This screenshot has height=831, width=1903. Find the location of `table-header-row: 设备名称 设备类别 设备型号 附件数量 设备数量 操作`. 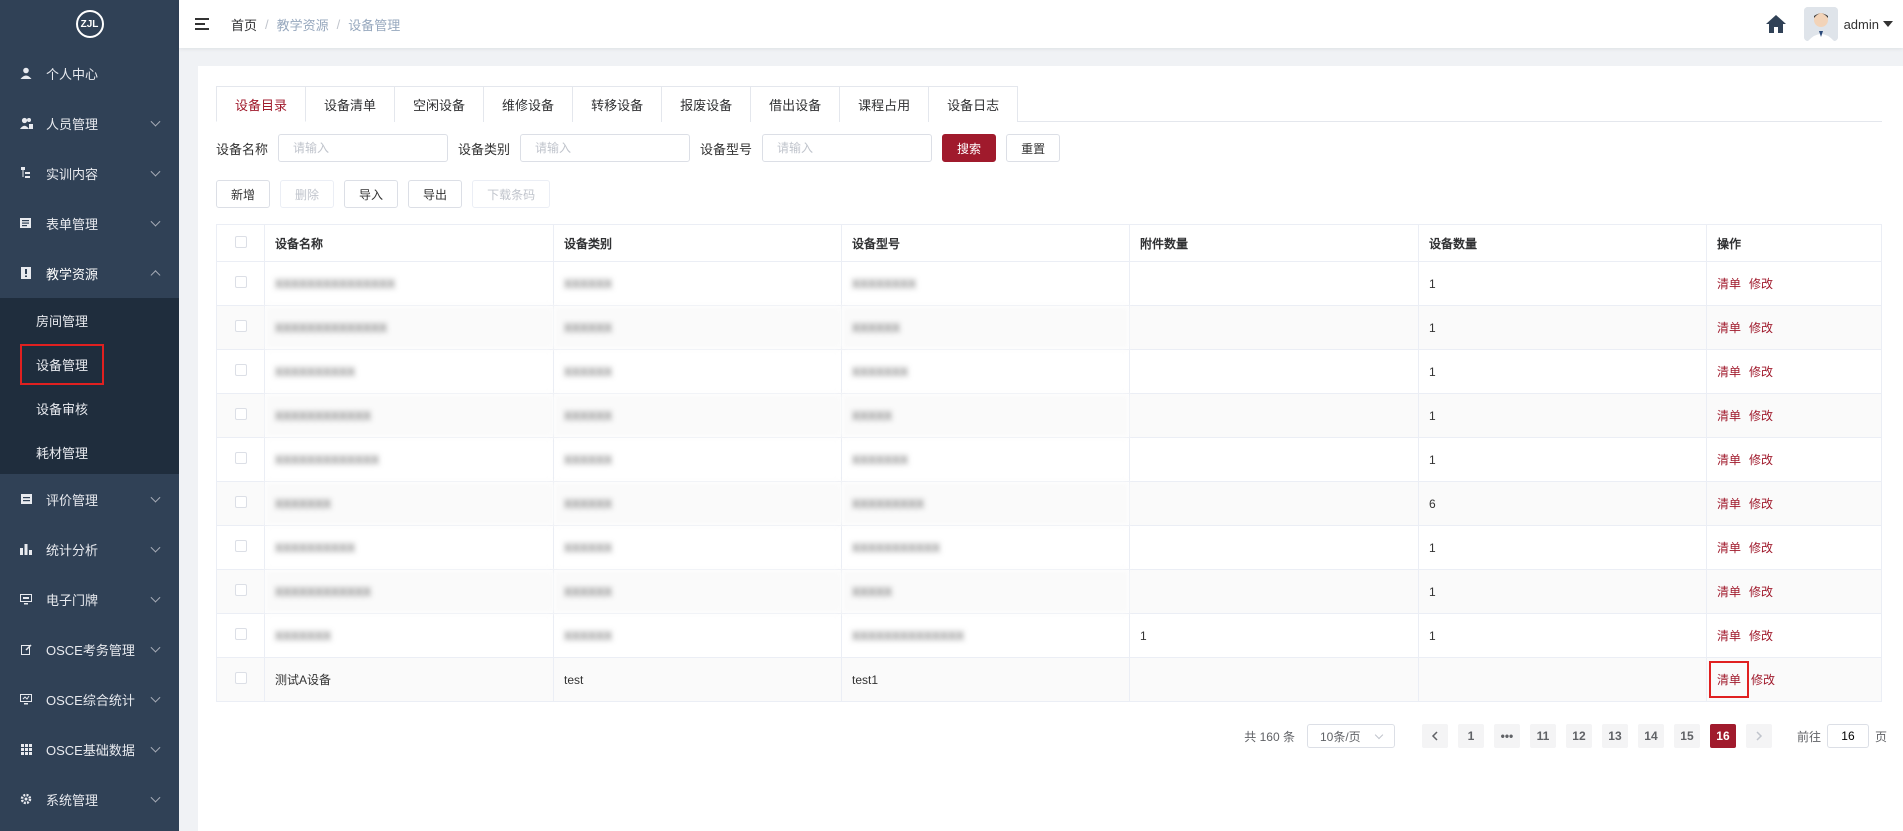

table-header-row: 设备名称 设备类别 设备型号 附件数量 设备数量 操作 is located at coordinates (1049, 243).